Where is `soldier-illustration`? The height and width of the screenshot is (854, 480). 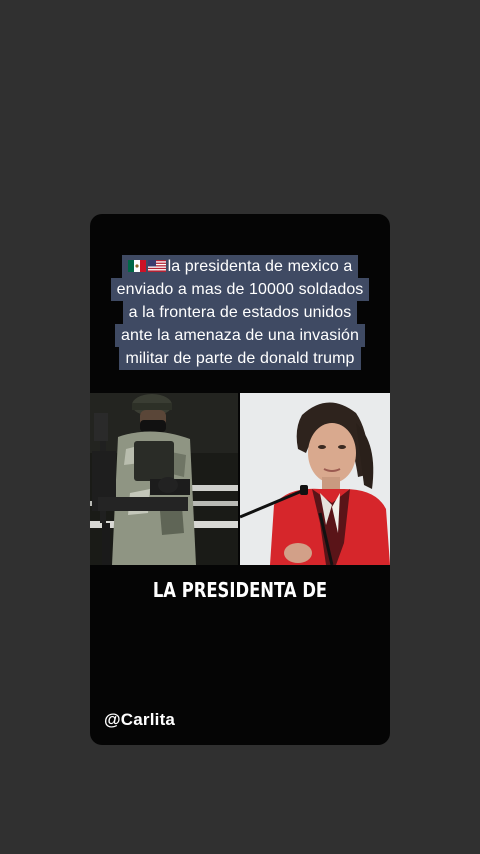
soldier-illustration is located at coordinates (164, 479).